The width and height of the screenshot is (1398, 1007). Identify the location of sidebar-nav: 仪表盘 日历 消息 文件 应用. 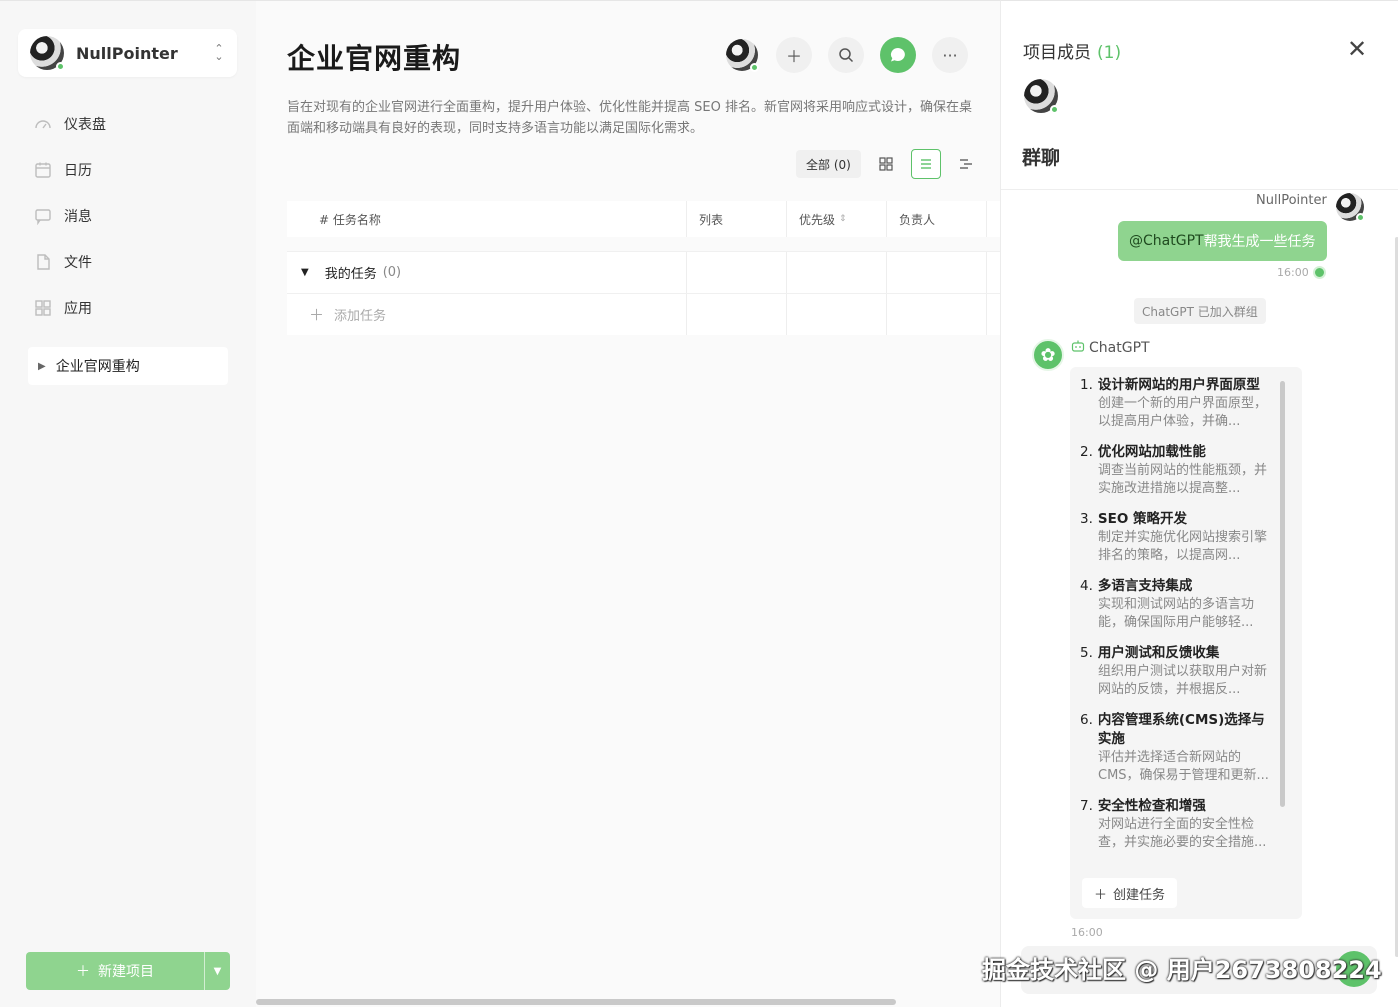
(128, 216).